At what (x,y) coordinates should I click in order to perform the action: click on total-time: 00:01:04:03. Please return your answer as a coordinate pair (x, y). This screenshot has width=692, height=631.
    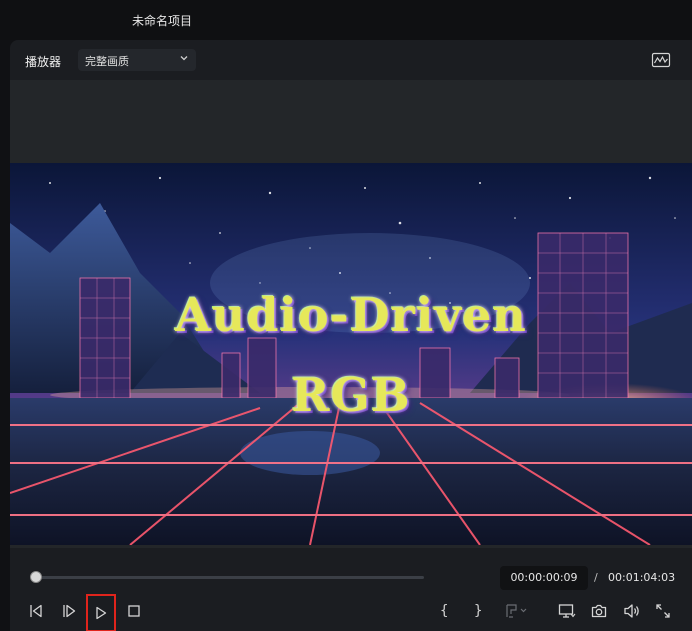
    Looking at the image, I should click on (642, 577).